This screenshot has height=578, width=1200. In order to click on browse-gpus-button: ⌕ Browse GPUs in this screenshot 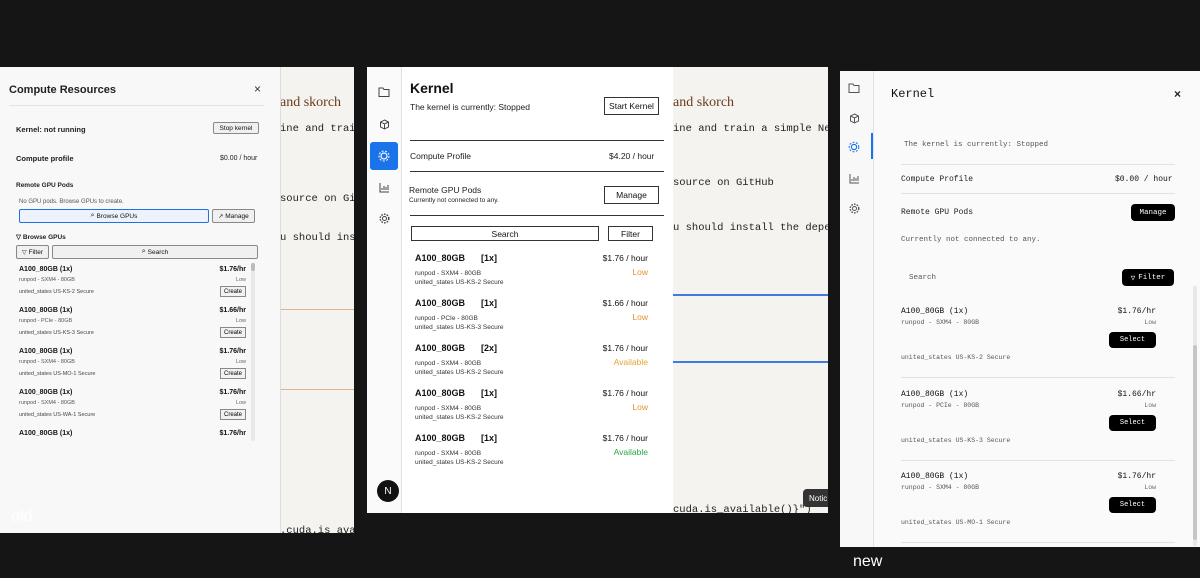, I will do `click(114, 216)`.